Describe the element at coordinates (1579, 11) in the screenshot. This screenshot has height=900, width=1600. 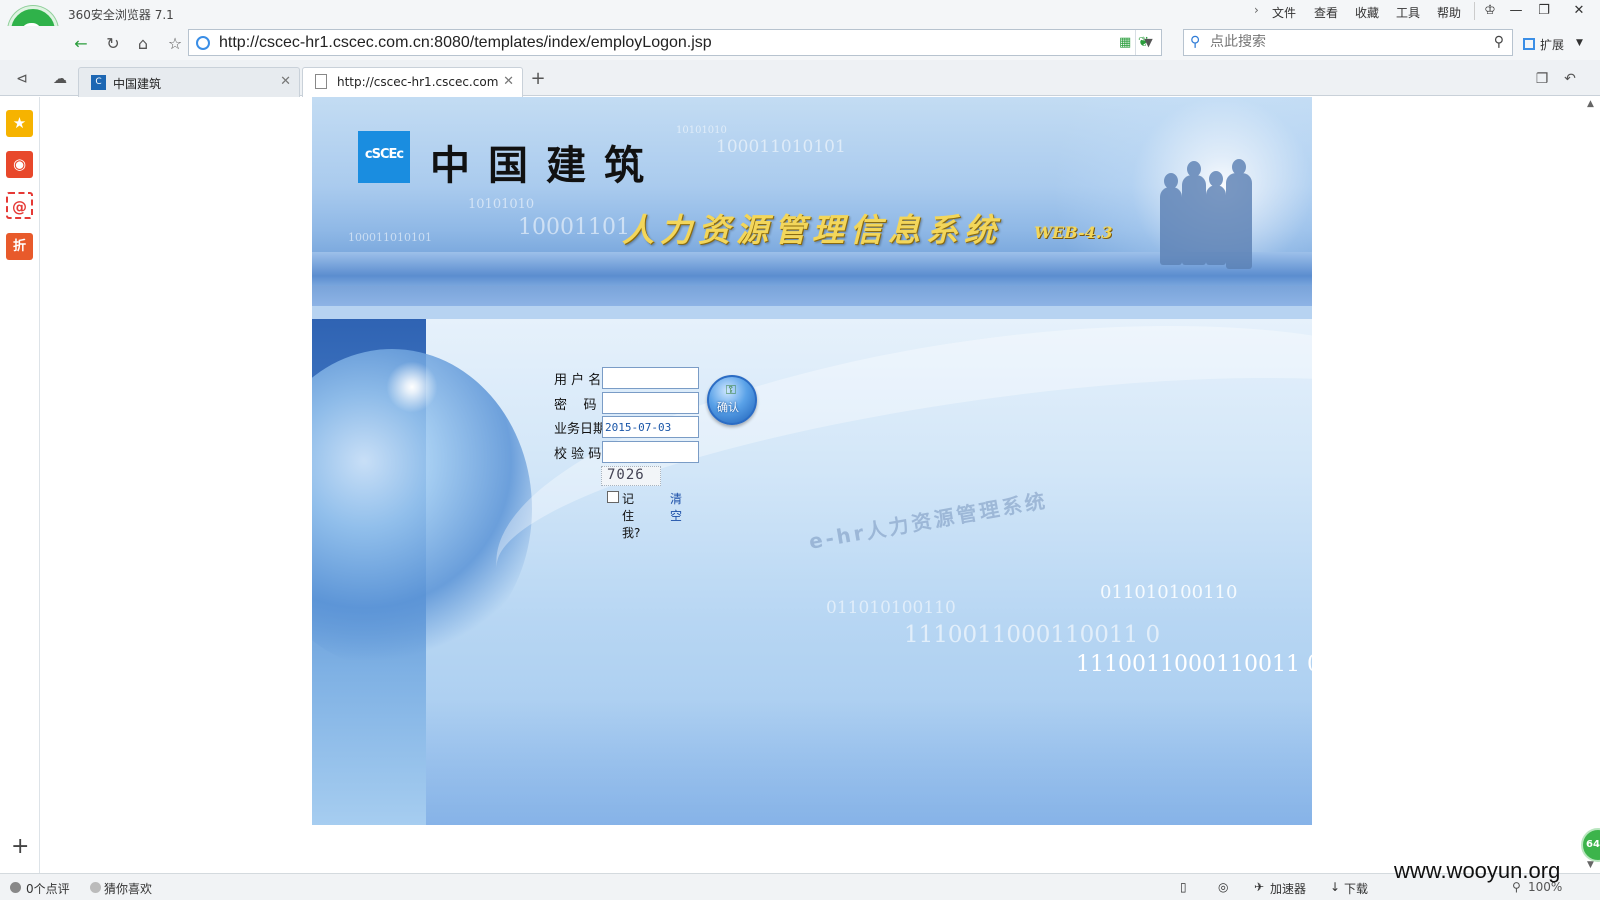
I see `close-button: ✕` at that location.